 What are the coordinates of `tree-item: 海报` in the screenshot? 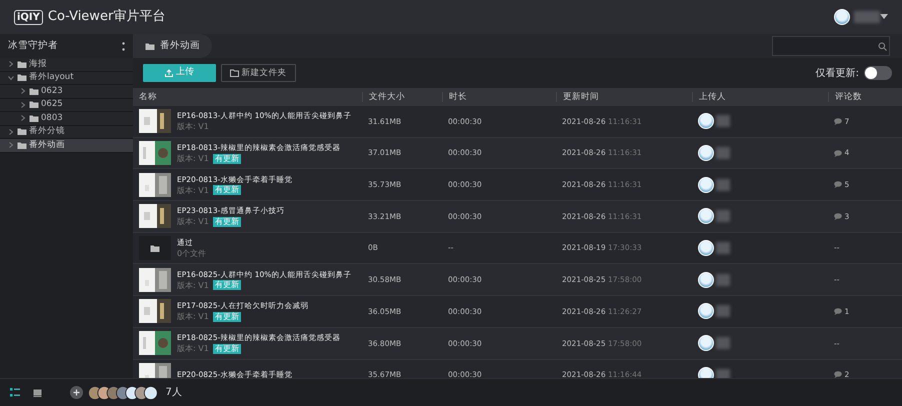 It's located at (66, 65).